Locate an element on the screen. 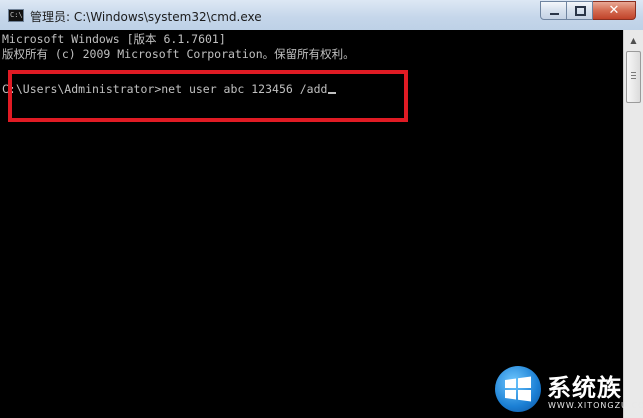  site-watermark: 系统族 WWW.XITONGZU.COM is located at coordinates (569, 390).